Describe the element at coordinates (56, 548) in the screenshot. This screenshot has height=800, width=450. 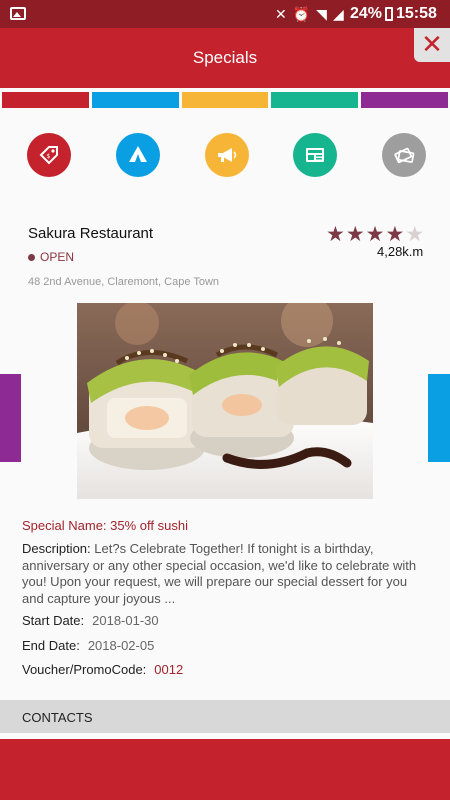
I see `description-label: Description:` at that location.